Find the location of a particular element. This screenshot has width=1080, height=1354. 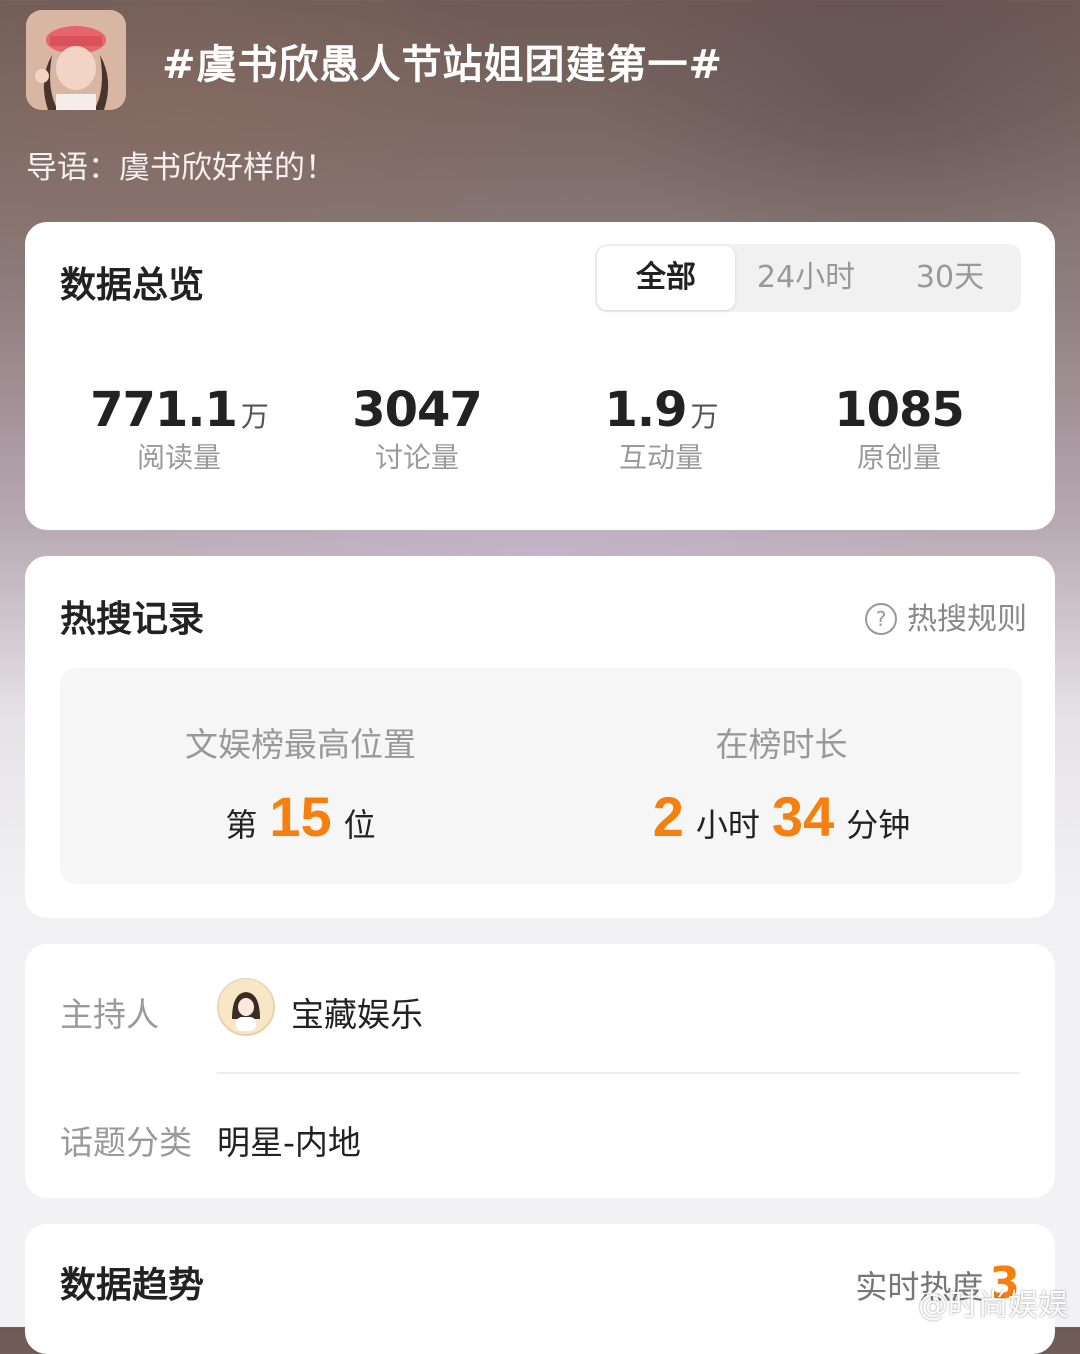

hot-search-stats: 文娱榜最高位置 第 15 位 在榜时长 2 小时 34 分钟 is located at coordinates (541, 776).